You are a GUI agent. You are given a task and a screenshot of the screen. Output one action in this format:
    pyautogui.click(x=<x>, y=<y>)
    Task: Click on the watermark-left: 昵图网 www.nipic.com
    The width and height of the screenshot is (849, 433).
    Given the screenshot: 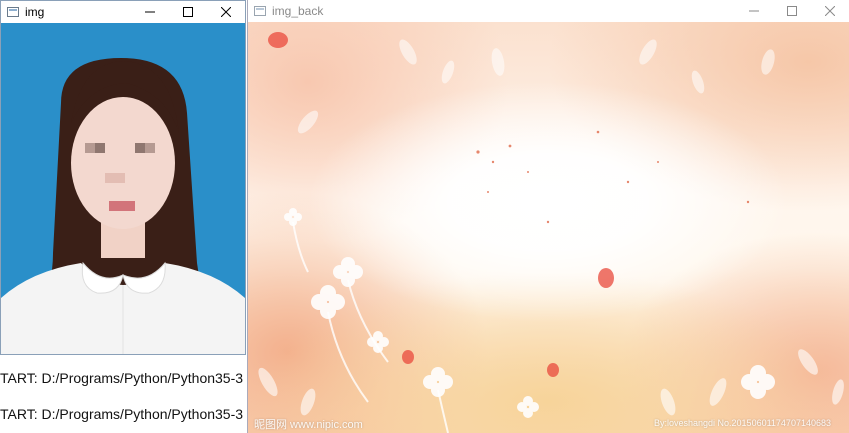 What is the action you would take?
    pyautogui.click(x=308, y=425)
    